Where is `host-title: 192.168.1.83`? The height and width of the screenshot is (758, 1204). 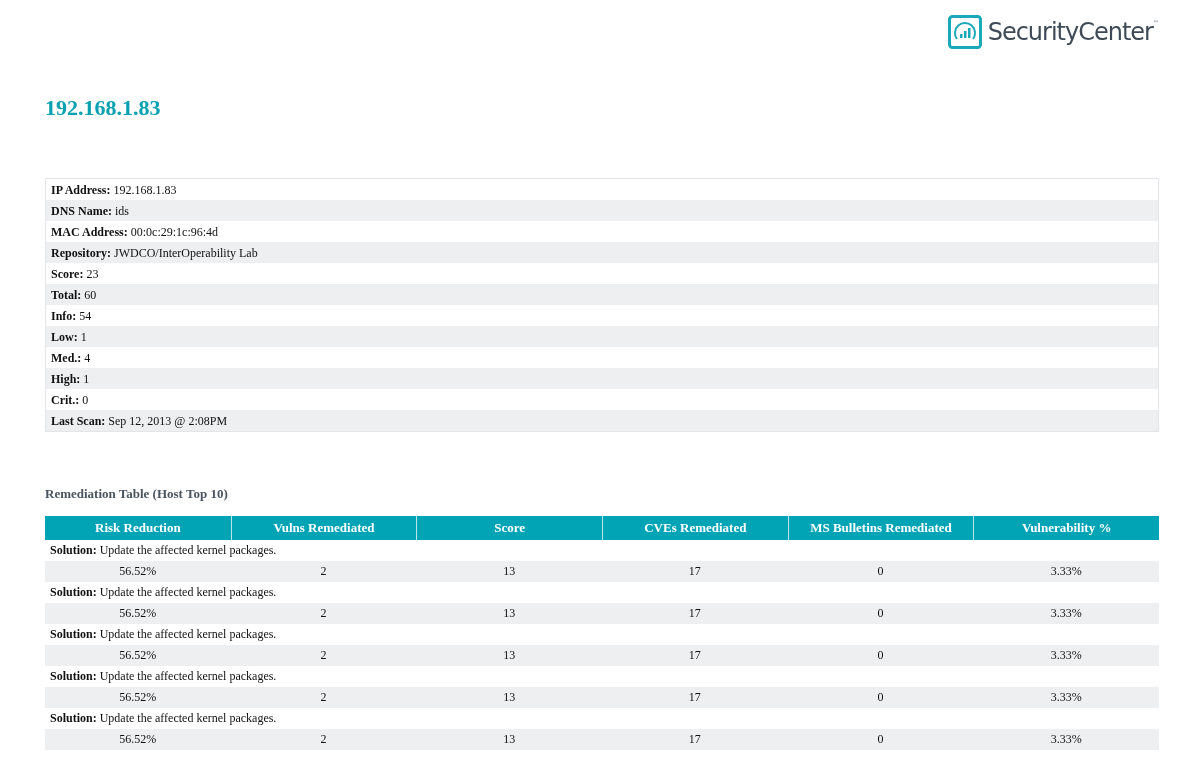 host-title: 192.168.1.83 is located at coordinates (103, 108).